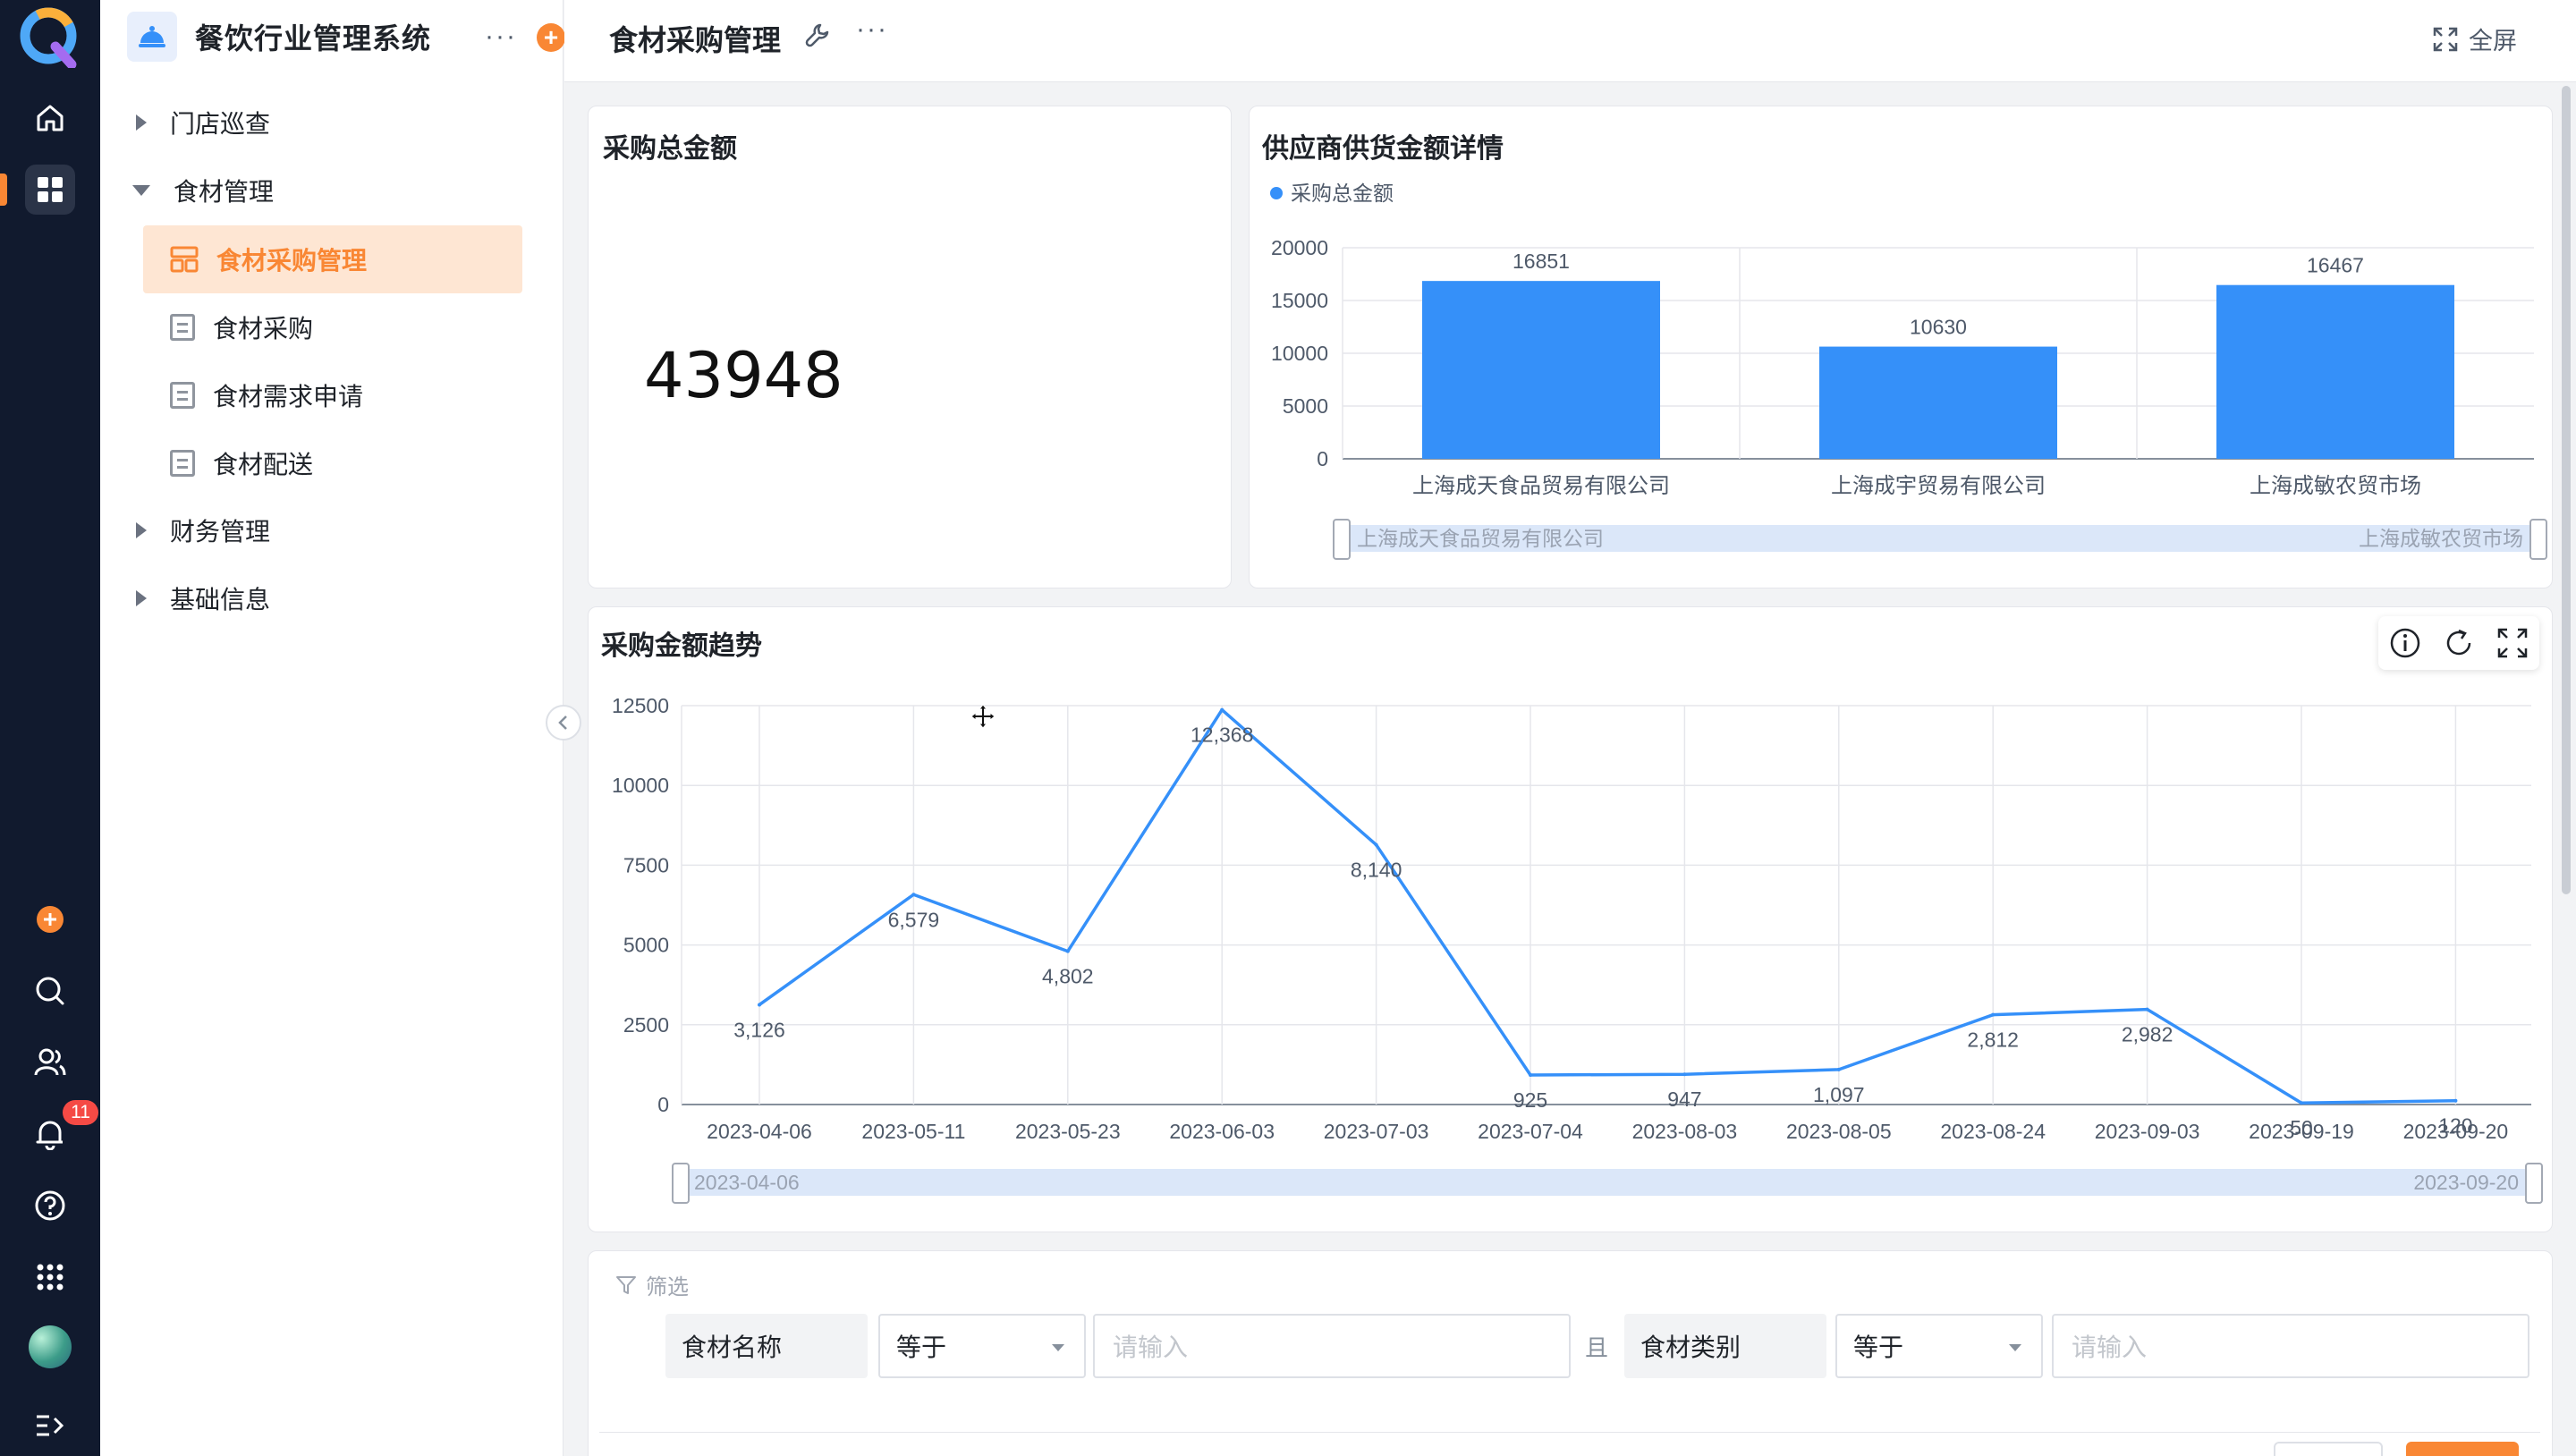  What do you see at coordinates (2475, 38) in the screenshot?
I see `fullscreen-button: 全屏` at bounding box center [2475, 38].